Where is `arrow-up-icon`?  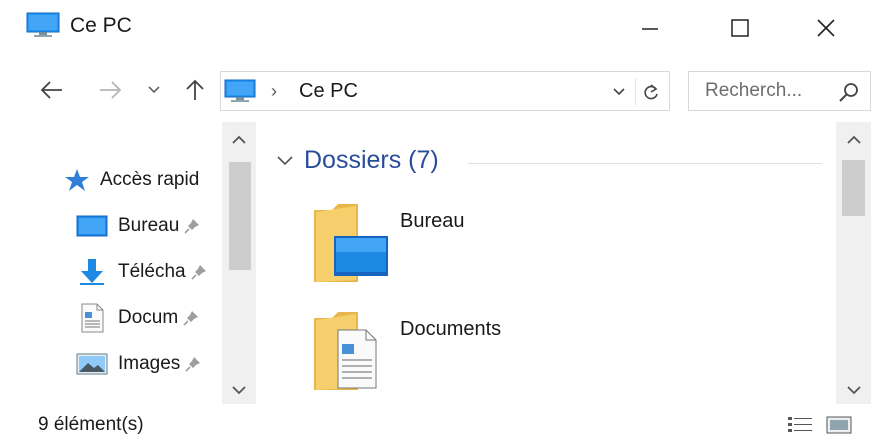 arrow-up-icon is located at coordinates (195, 89).